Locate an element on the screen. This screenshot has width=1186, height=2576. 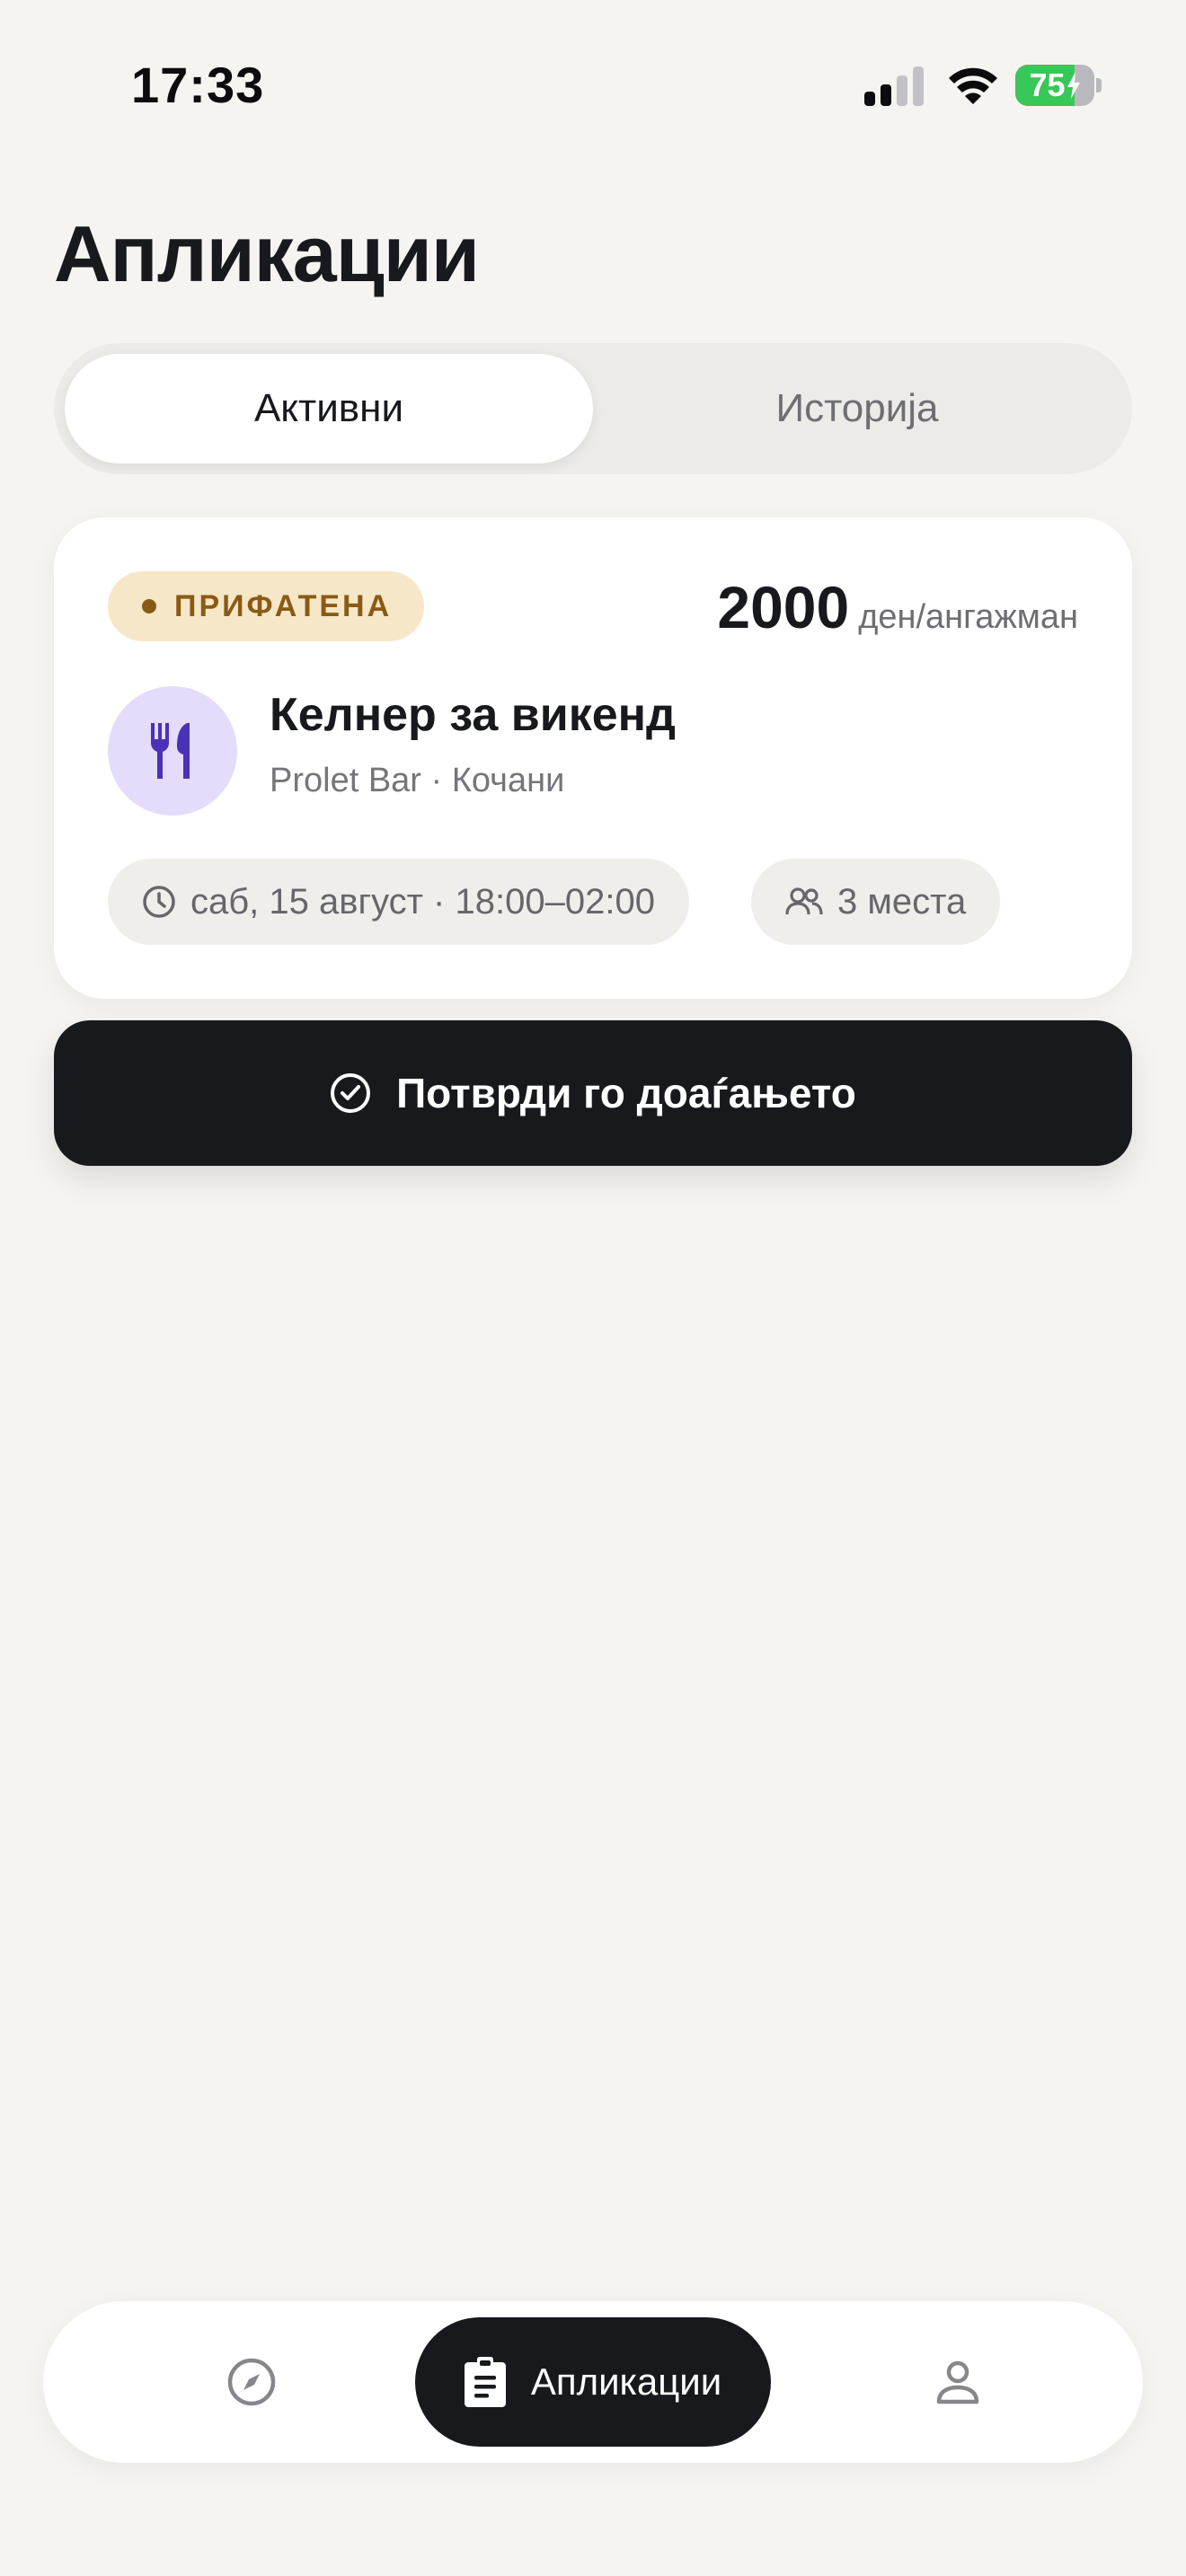
status-badge: ПРИФАТЕНА is located at coordinates (266, 606).